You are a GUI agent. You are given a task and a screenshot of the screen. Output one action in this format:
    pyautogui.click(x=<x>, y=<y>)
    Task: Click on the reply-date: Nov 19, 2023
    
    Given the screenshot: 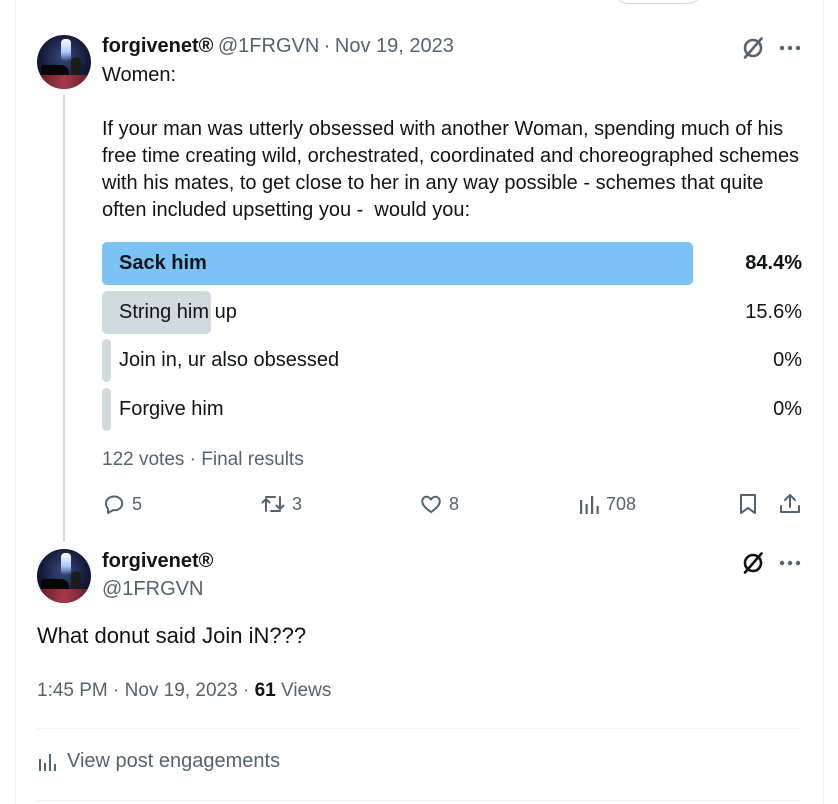 What is the action you would take?
    pyautogui.click(x=181, y=690)
    